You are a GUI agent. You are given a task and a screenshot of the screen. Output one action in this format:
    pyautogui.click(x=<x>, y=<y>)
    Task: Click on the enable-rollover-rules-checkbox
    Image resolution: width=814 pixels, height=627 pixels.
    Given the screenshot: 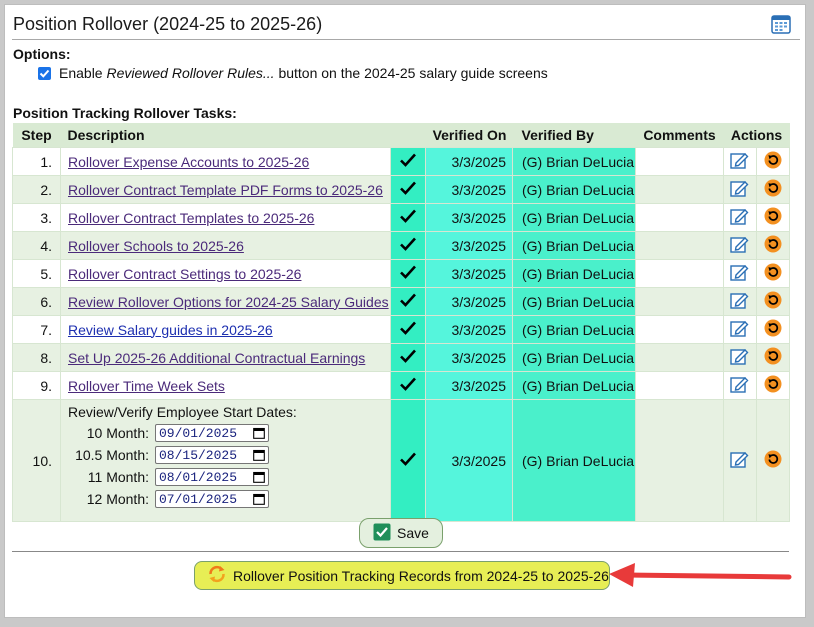 What is the action you would take?
    pyautogui.click(x=44, y=73)
    